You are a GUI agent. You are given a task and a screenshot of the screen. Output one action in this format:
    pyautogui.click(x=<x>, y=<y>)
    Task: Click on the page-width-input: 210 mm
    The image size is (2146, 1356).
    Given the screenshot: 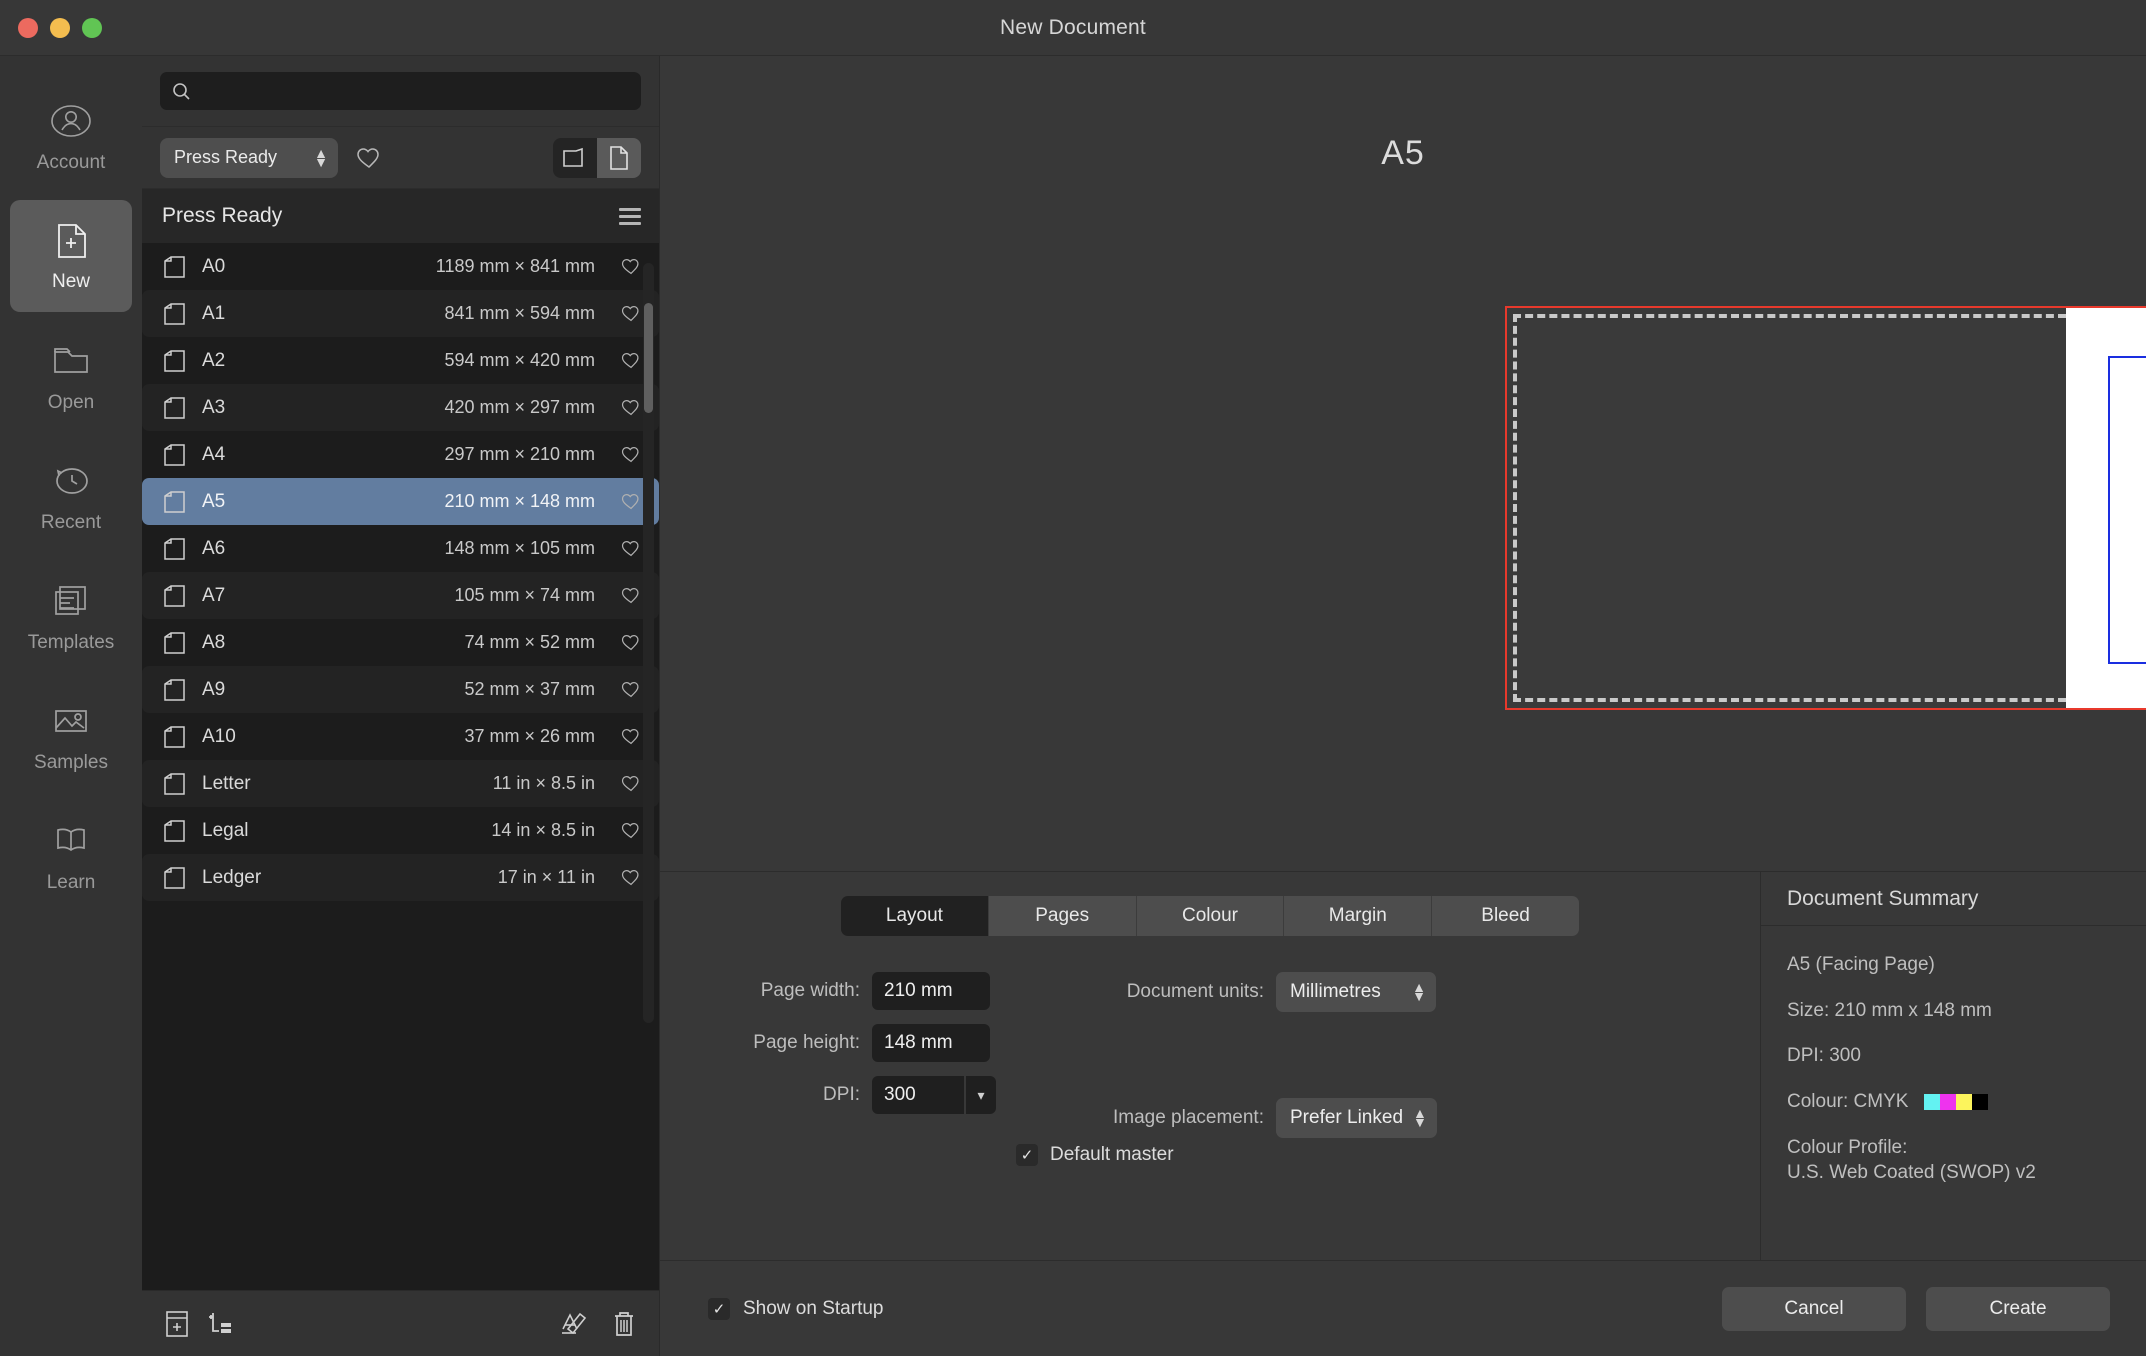 What is the action you would take?
    pyautogui.click(x=931, y=991)
    